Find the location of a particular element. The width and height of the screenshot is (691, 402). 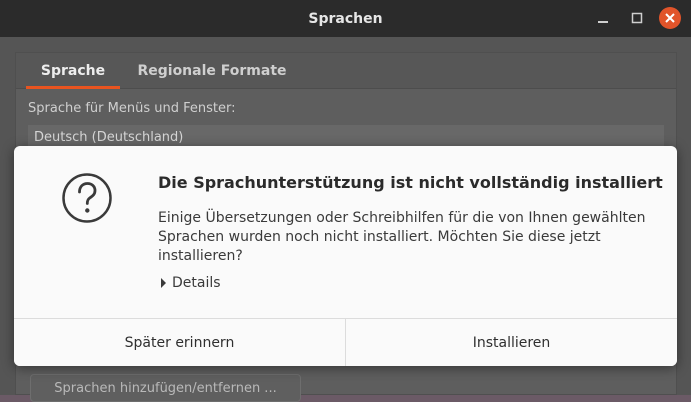

maximize-icon is located at coordinates (637, 18).